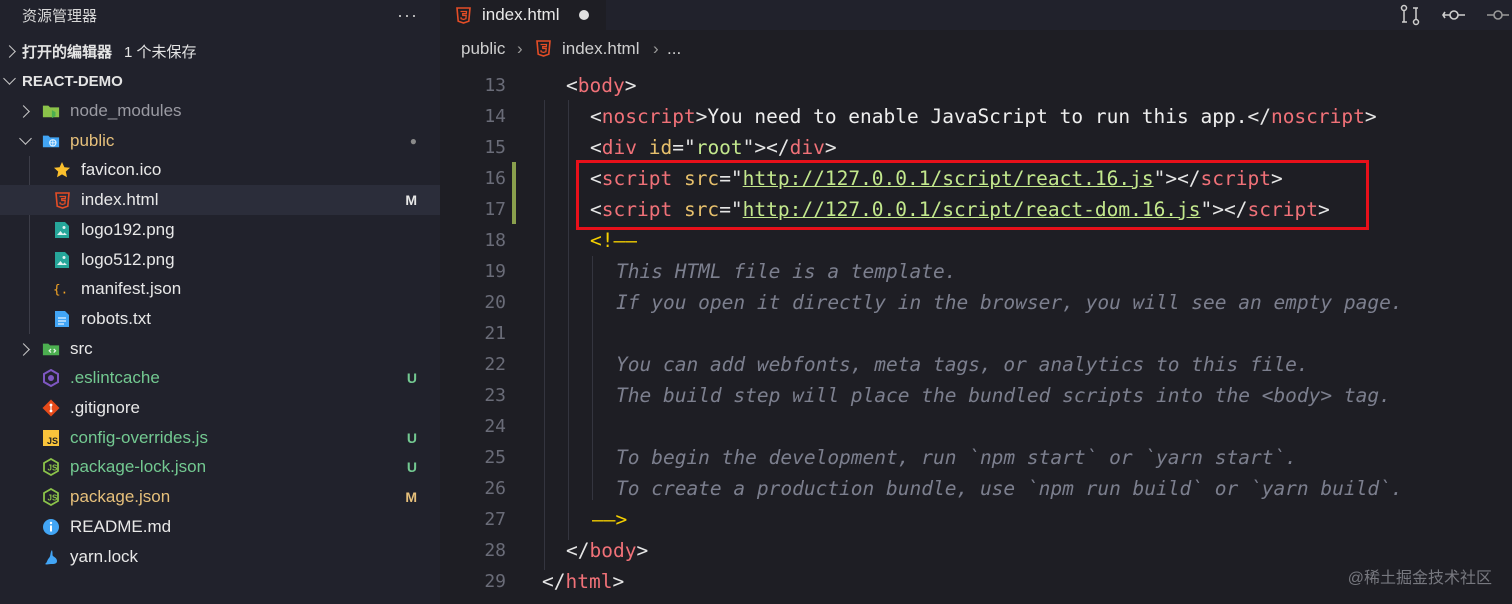 This screenshot has width=1512, height=604. What do you see at coordinates (116, 318) in the screenshot?
I see `file-name: robots.txt` at bounding box center [116, 318].